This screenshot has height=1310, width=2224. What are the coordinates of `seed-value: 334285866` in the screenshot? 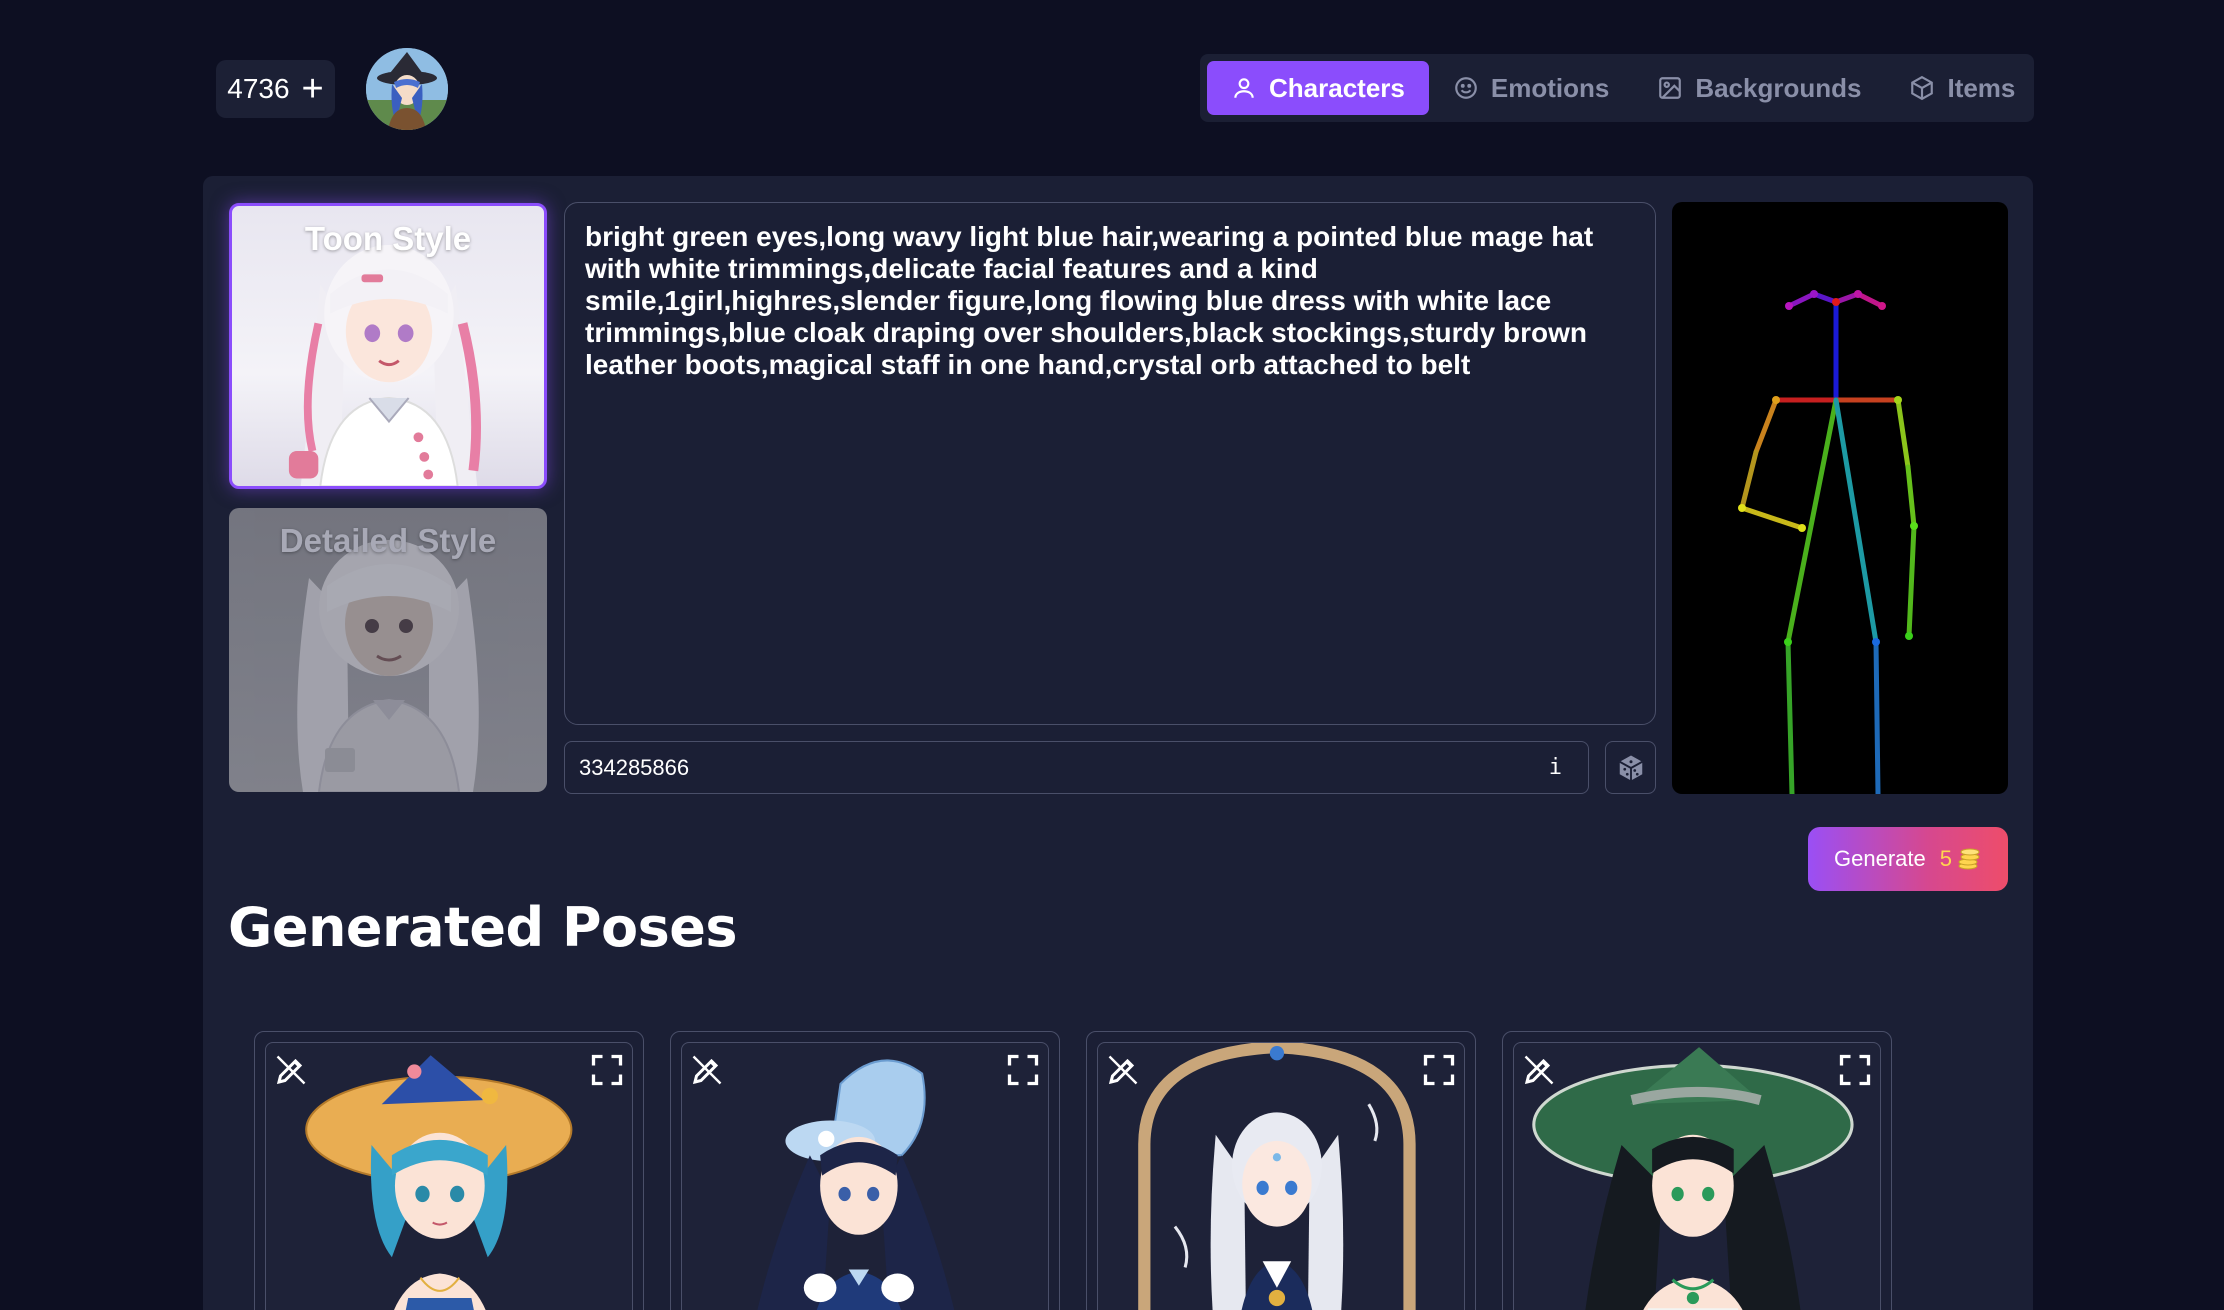 It's located at (634, 767).